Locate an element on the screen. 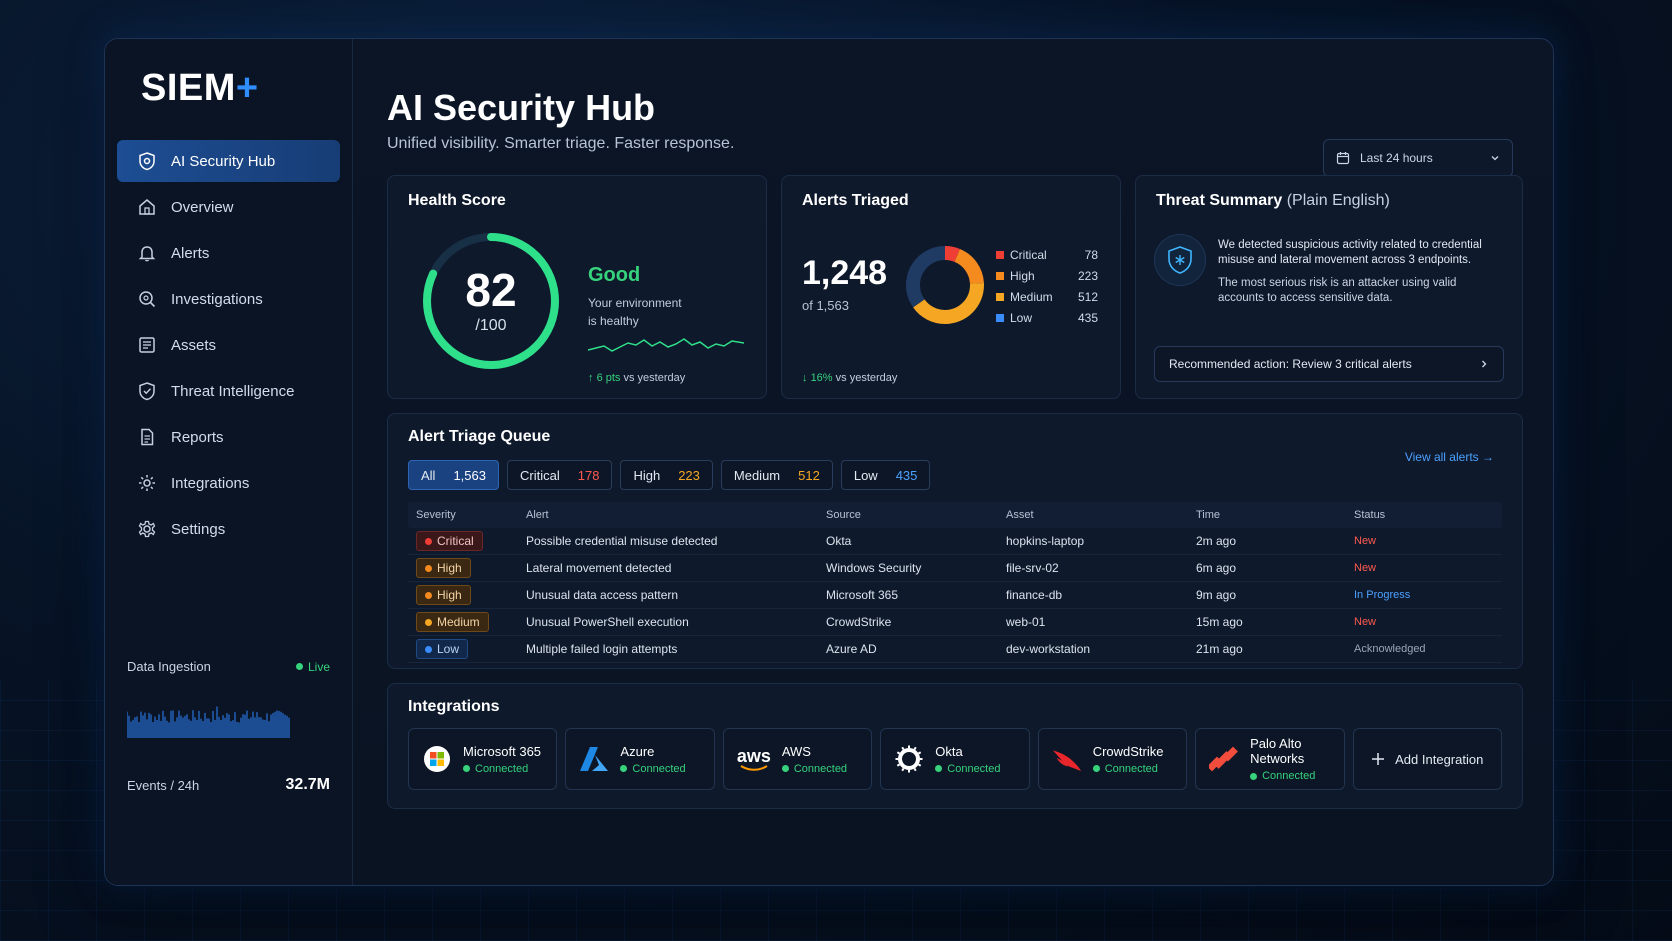  column-header-asset: Asset is located at coordinates (1101, 515).